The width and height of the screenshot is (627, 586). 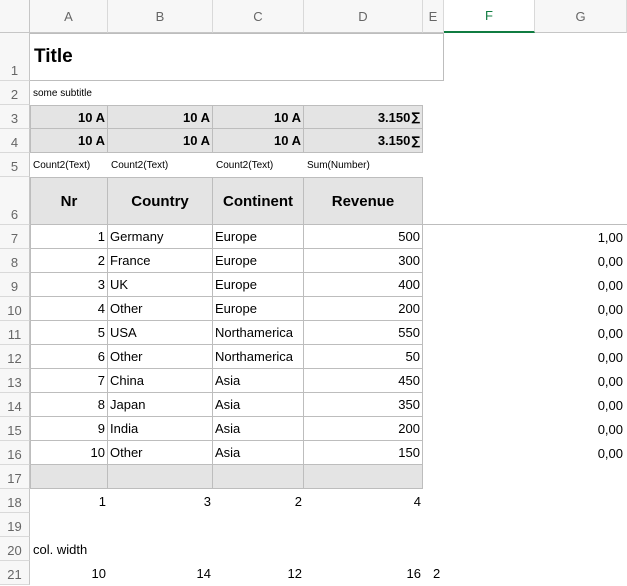 What do you see at coordinates (15, 93) in the screenshot?
I see `row-header-2: 2` at bounding box center [15, 93].